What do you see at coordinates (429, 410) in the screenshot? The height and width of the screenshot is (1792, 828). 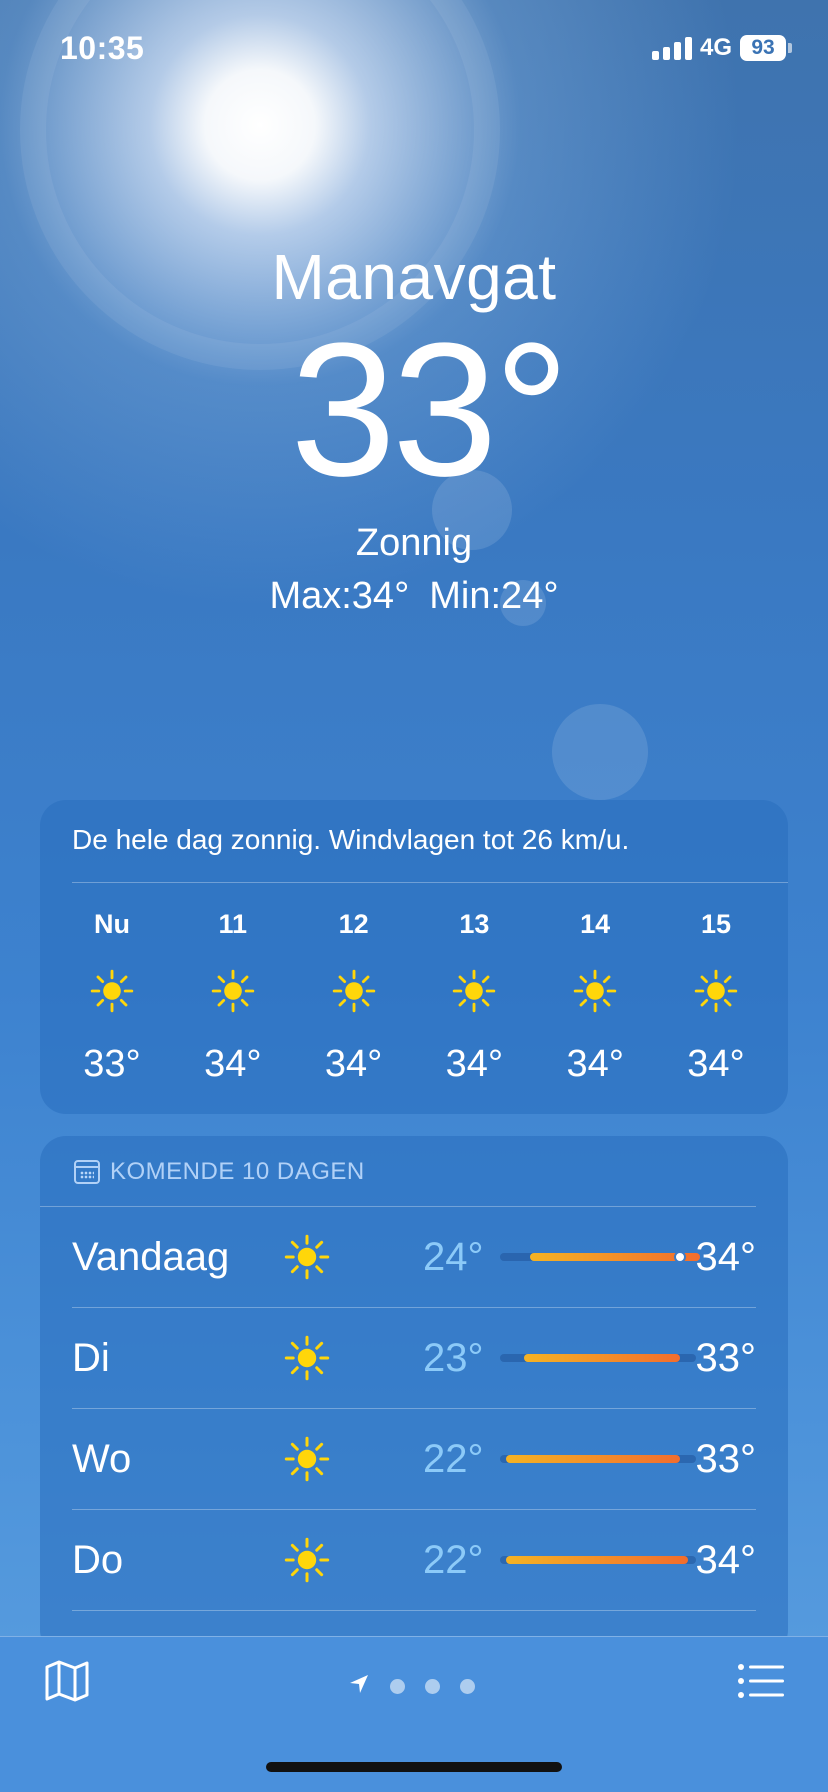 I see `current-temperature: 33°` at bounding box center [429, 410].